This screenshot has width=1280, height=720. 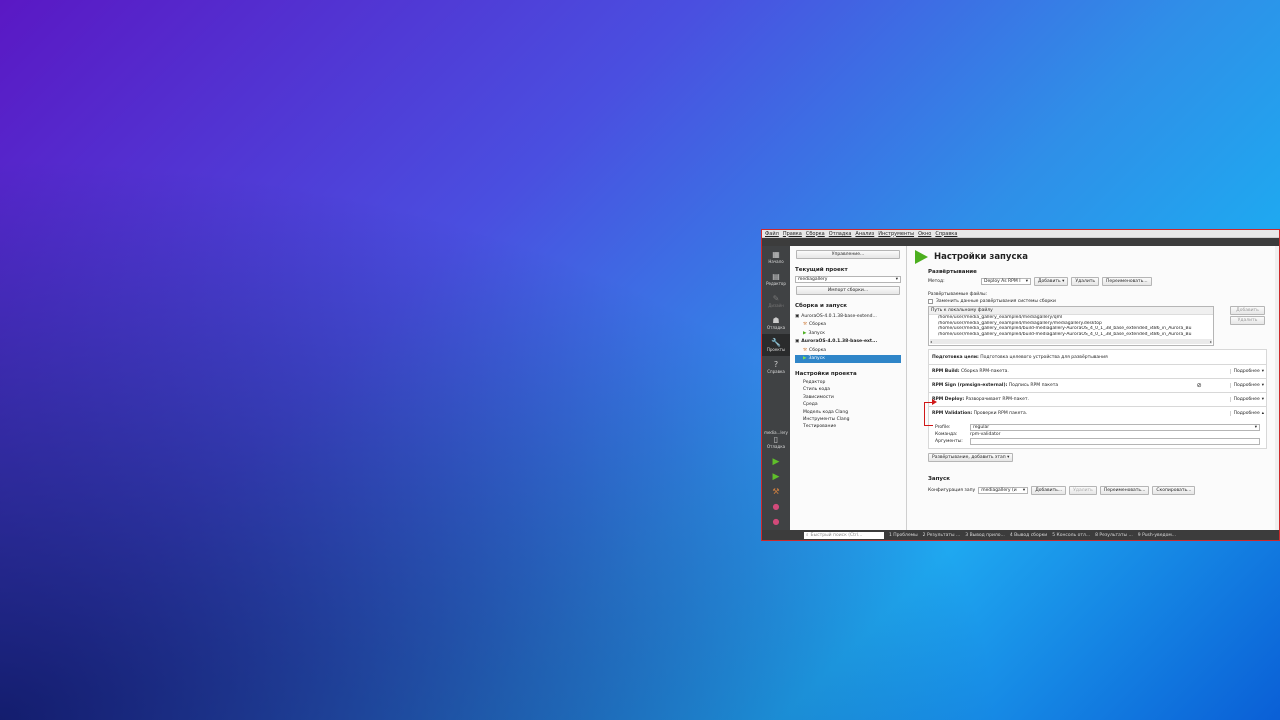 I want to click on debug-icon: ☗, so click(x=776, y=320).